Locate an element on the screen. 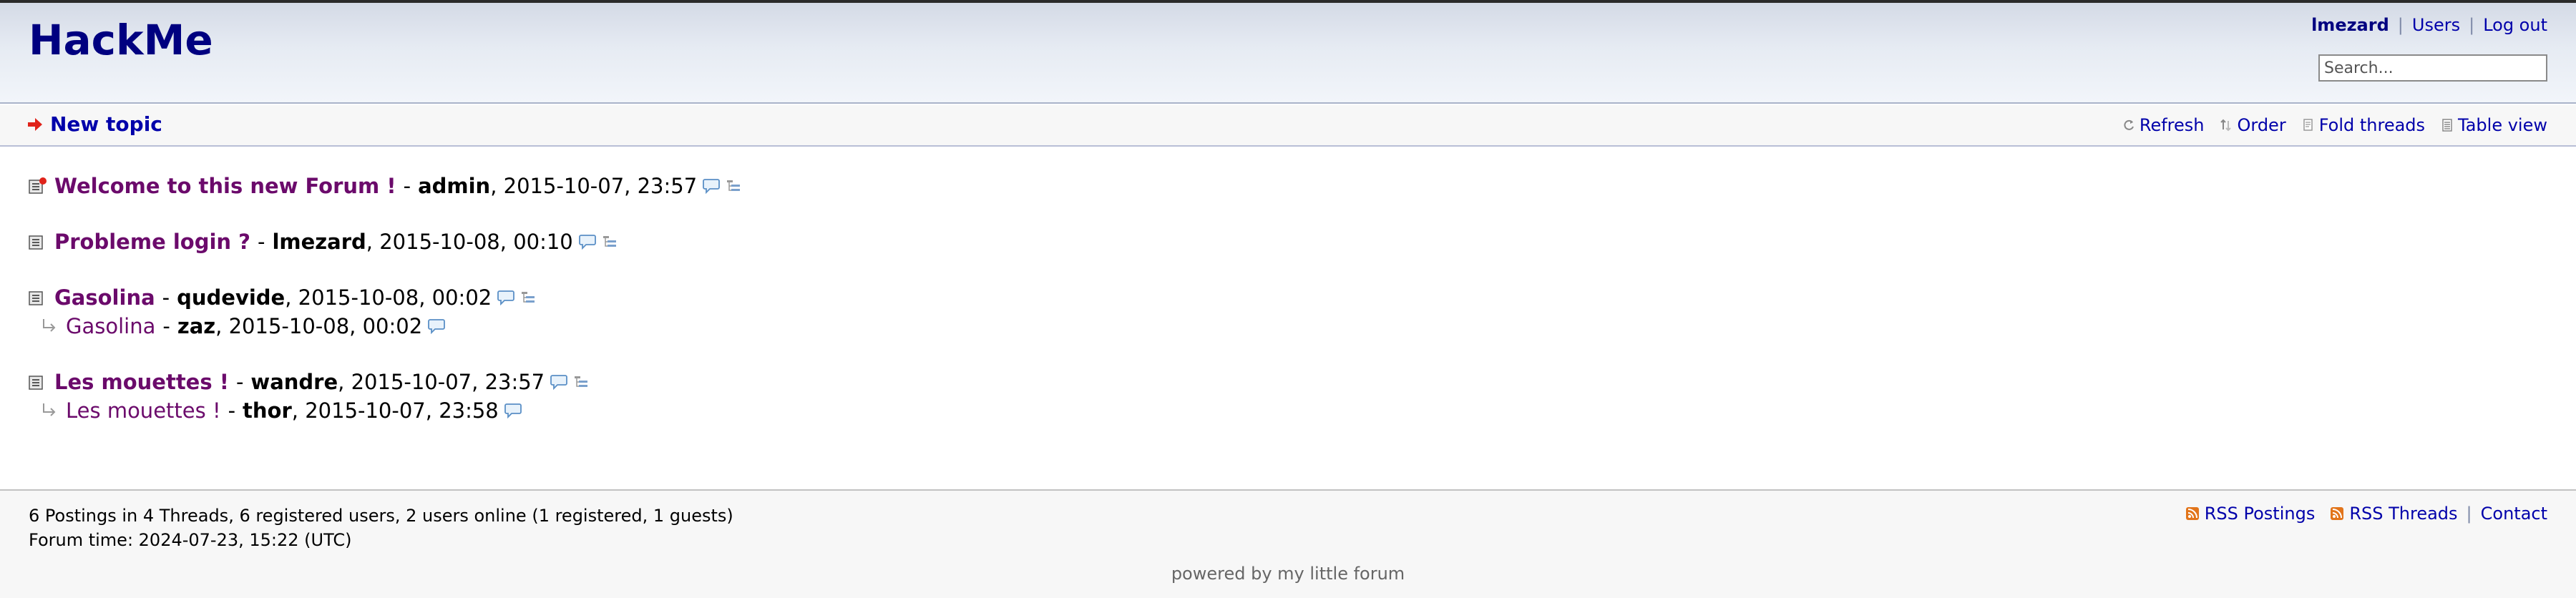 The width and height of the screenshot is (2576, 598). table-view-link: Table view is located at coordinates (2494, 125).